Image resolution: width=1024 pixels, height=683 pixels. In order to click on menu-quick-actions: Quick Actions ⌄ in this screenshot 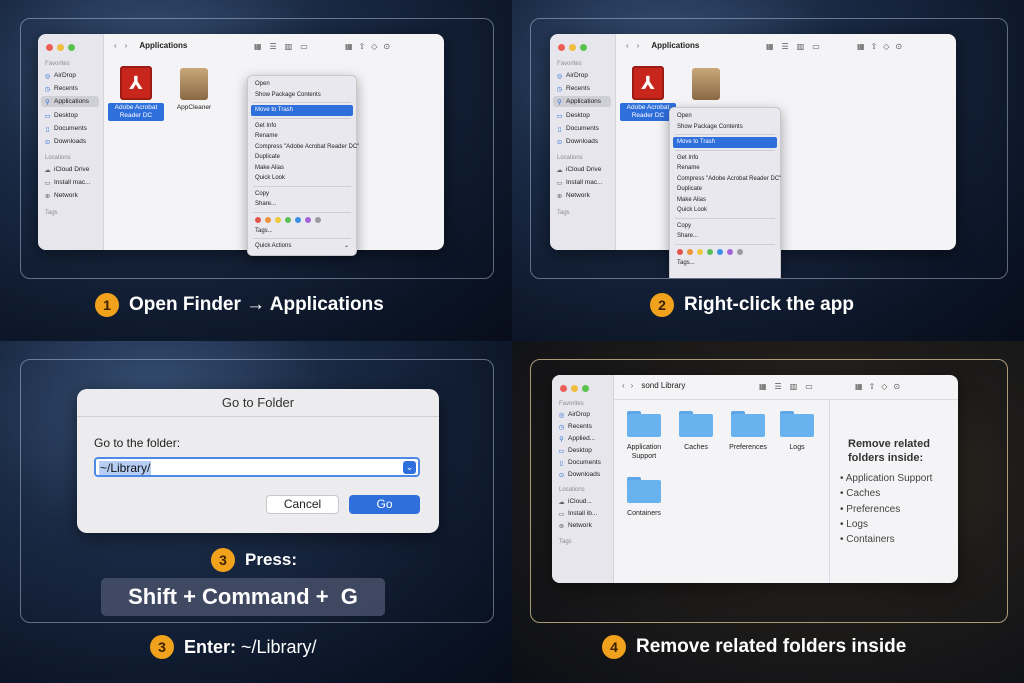, I will do `click(302, 246)`.